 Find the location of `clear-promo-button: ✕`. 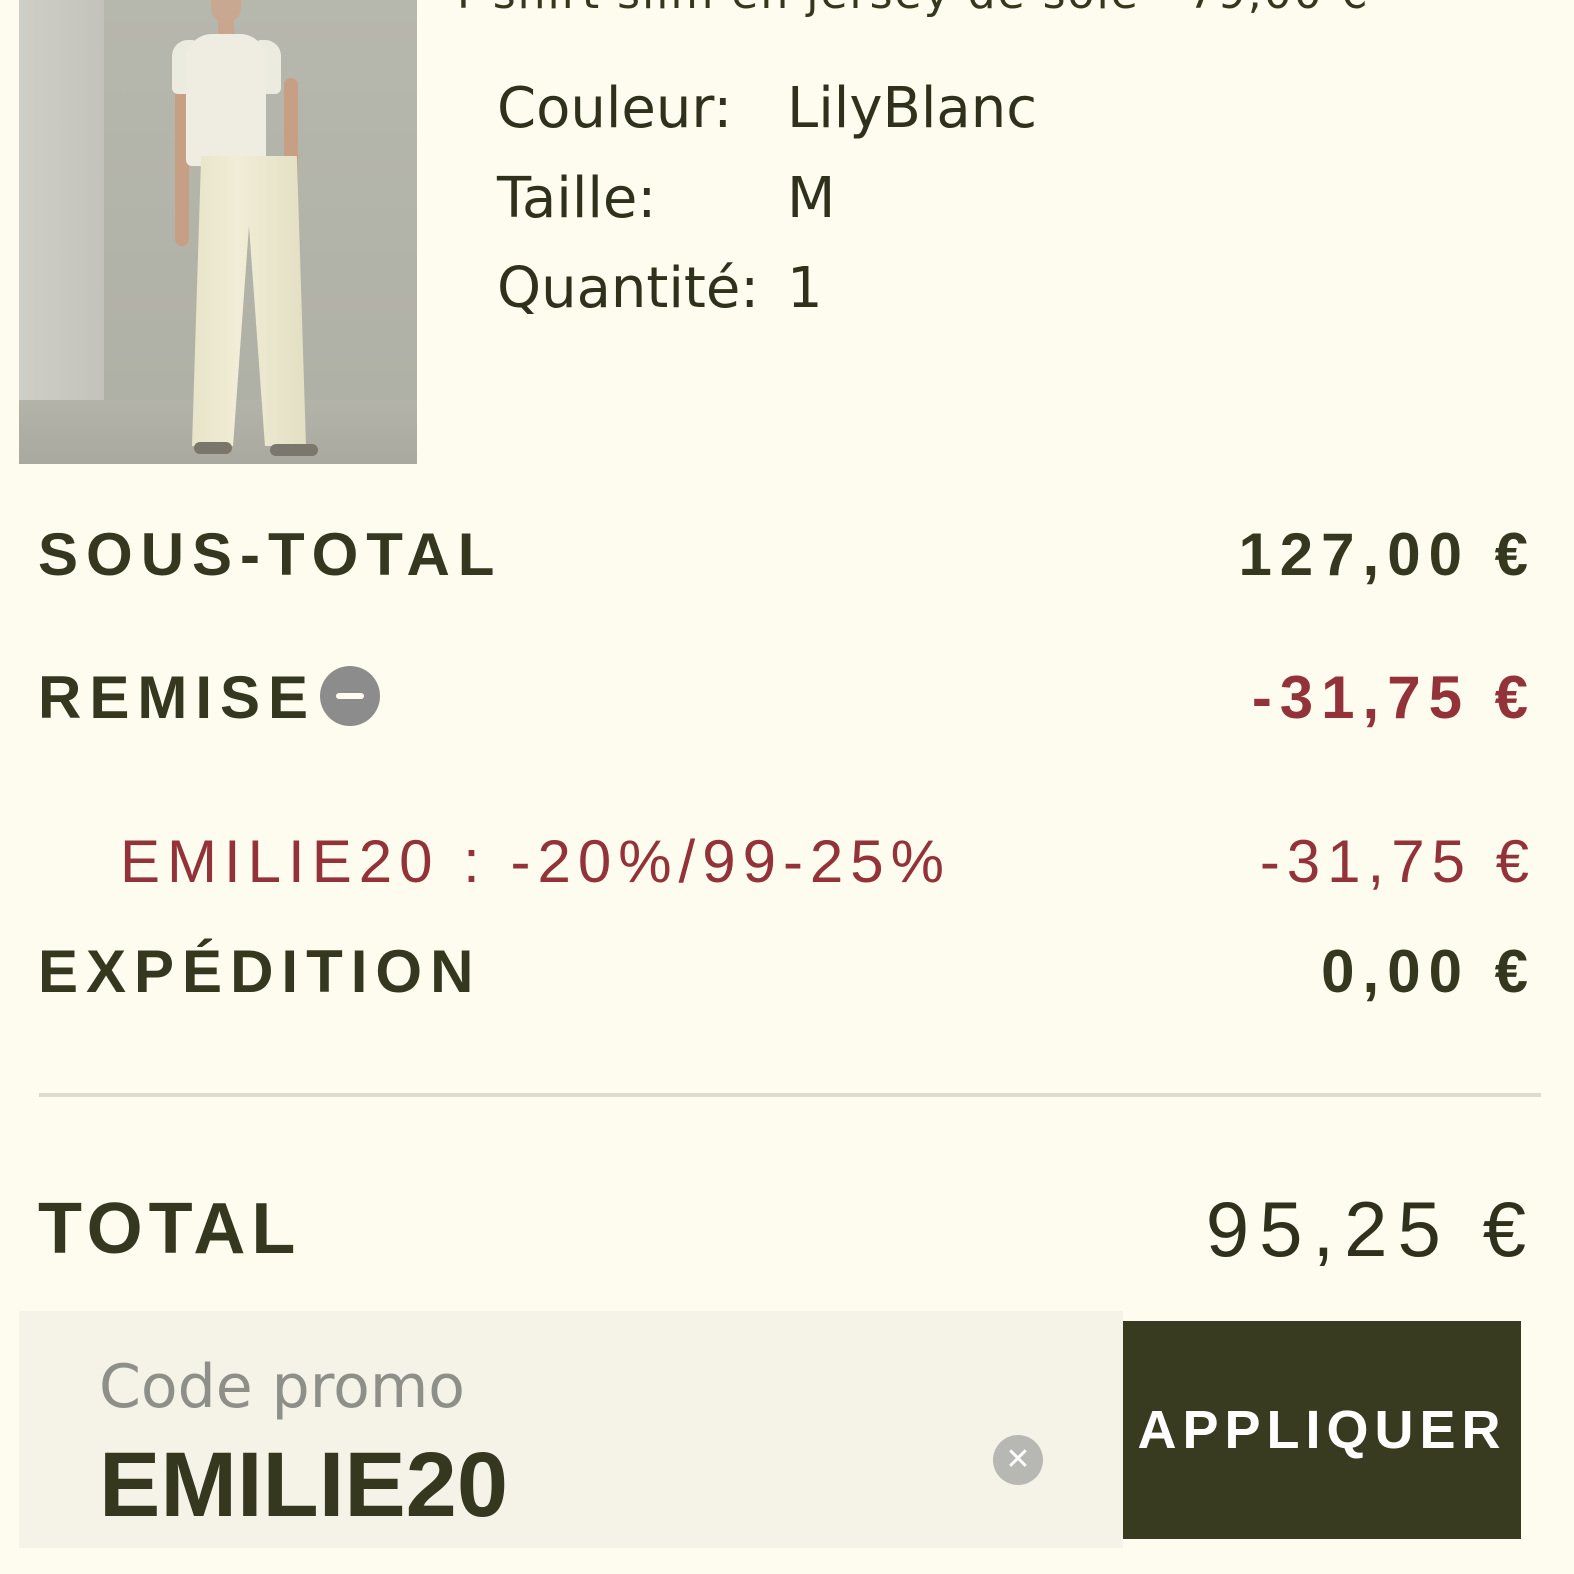

clear-promo-button: ✕ is located at coordinates (1018, 1460).